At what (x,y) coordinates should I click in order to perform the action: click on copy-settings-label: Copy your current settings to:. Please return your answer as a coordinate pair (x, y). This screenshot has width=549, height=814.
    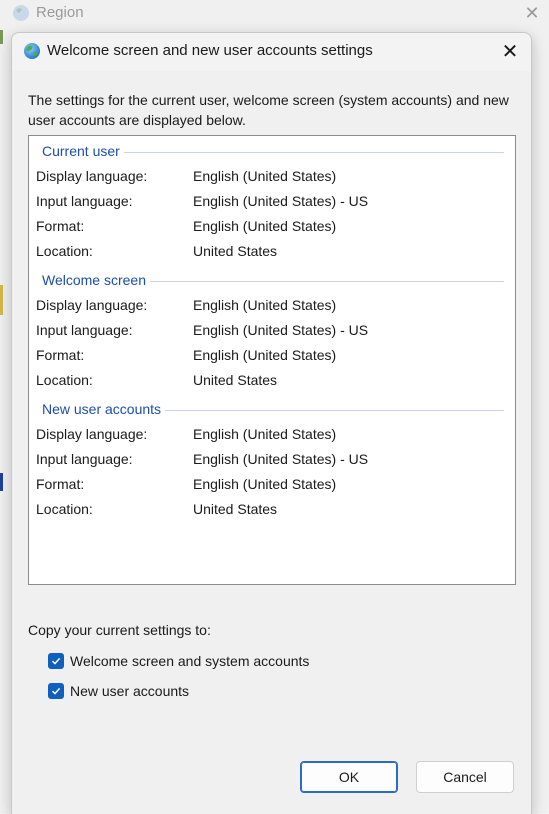
    Looking at the image, I should click on (119, 630).